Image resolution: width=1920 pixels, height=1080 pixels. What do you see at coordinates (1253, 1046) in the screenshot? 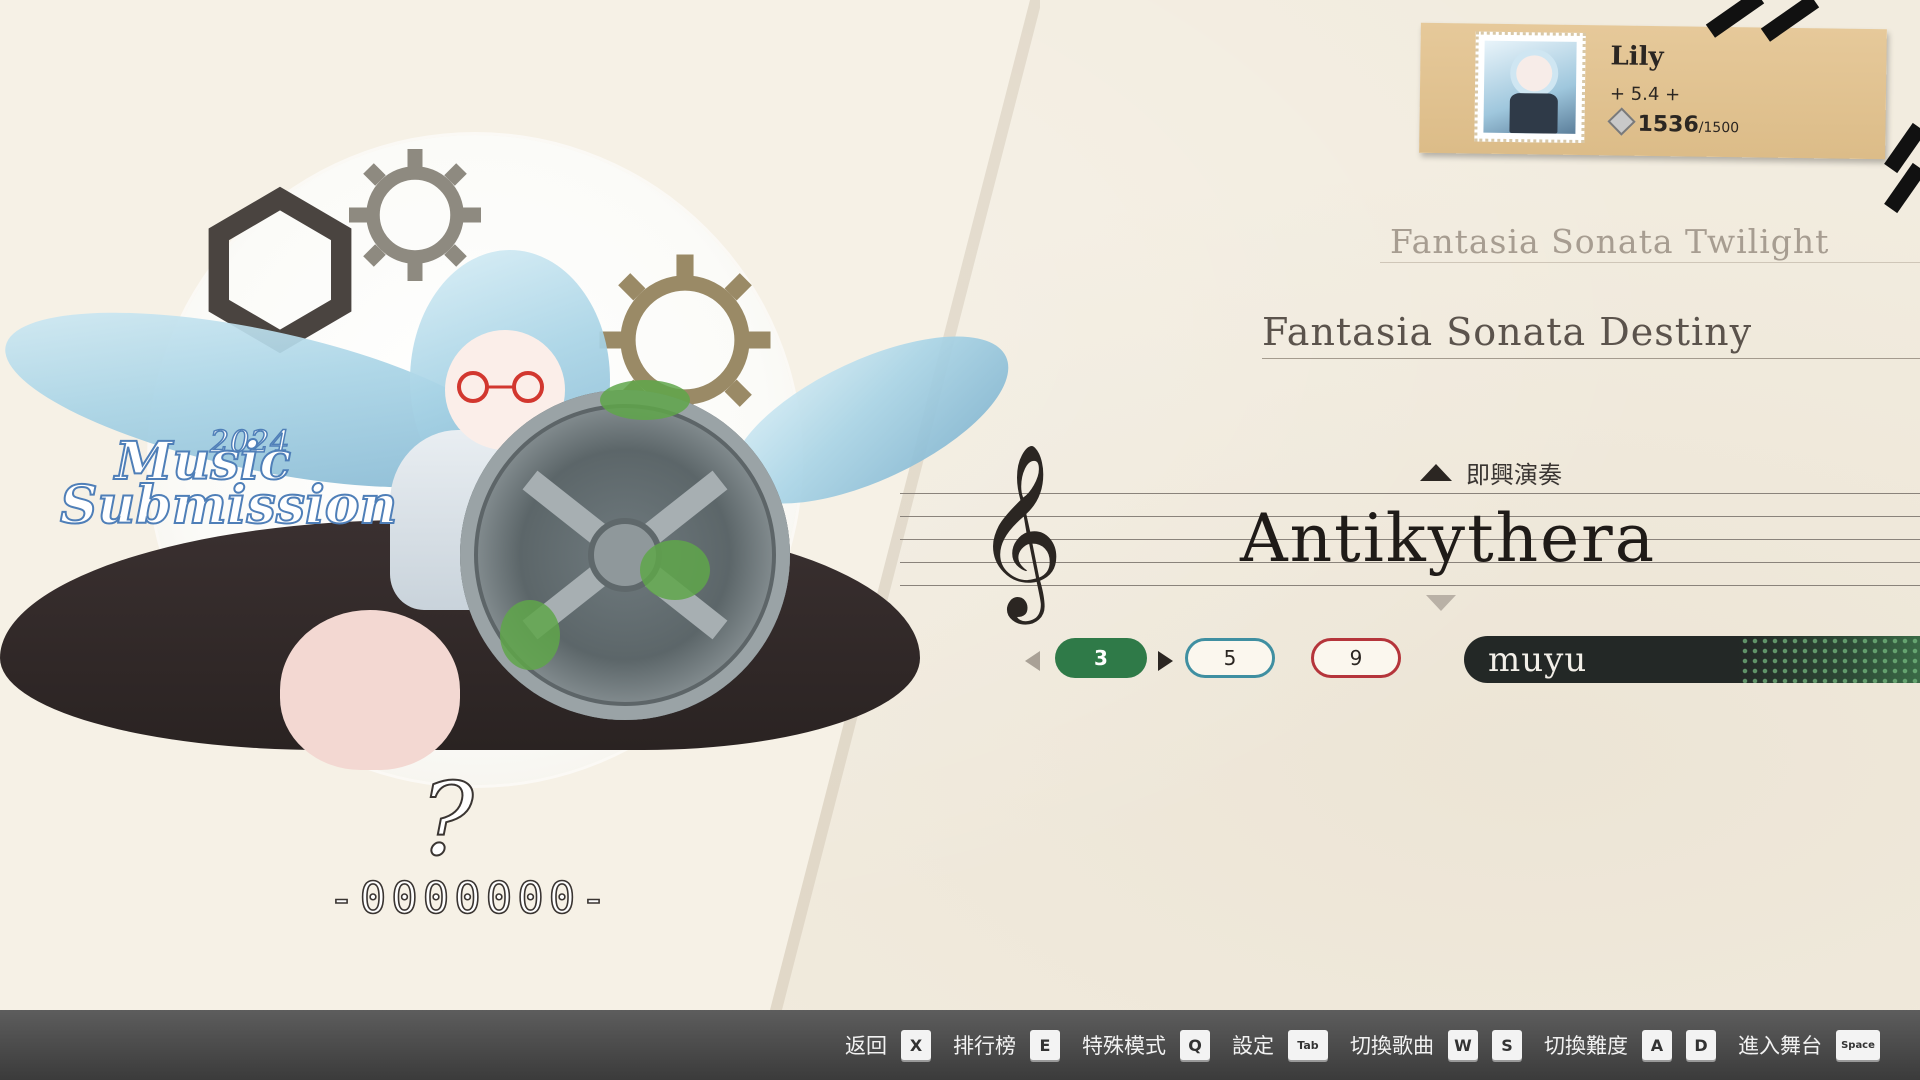
I see `hint-label: 設定` at bounding box center [1253, 1046].